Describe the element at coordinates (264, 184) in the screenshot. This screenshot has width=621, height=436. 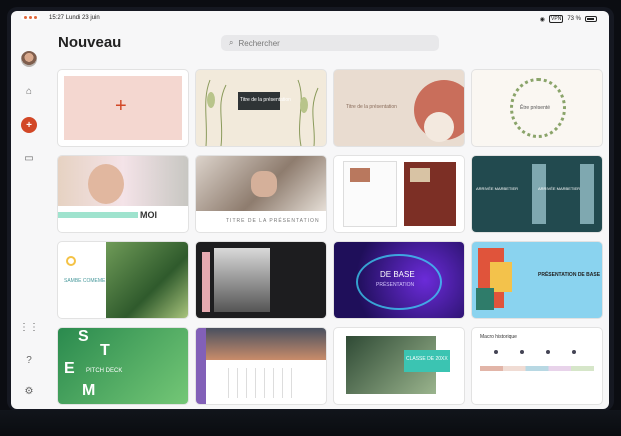
I see `photo-hands` at that location.